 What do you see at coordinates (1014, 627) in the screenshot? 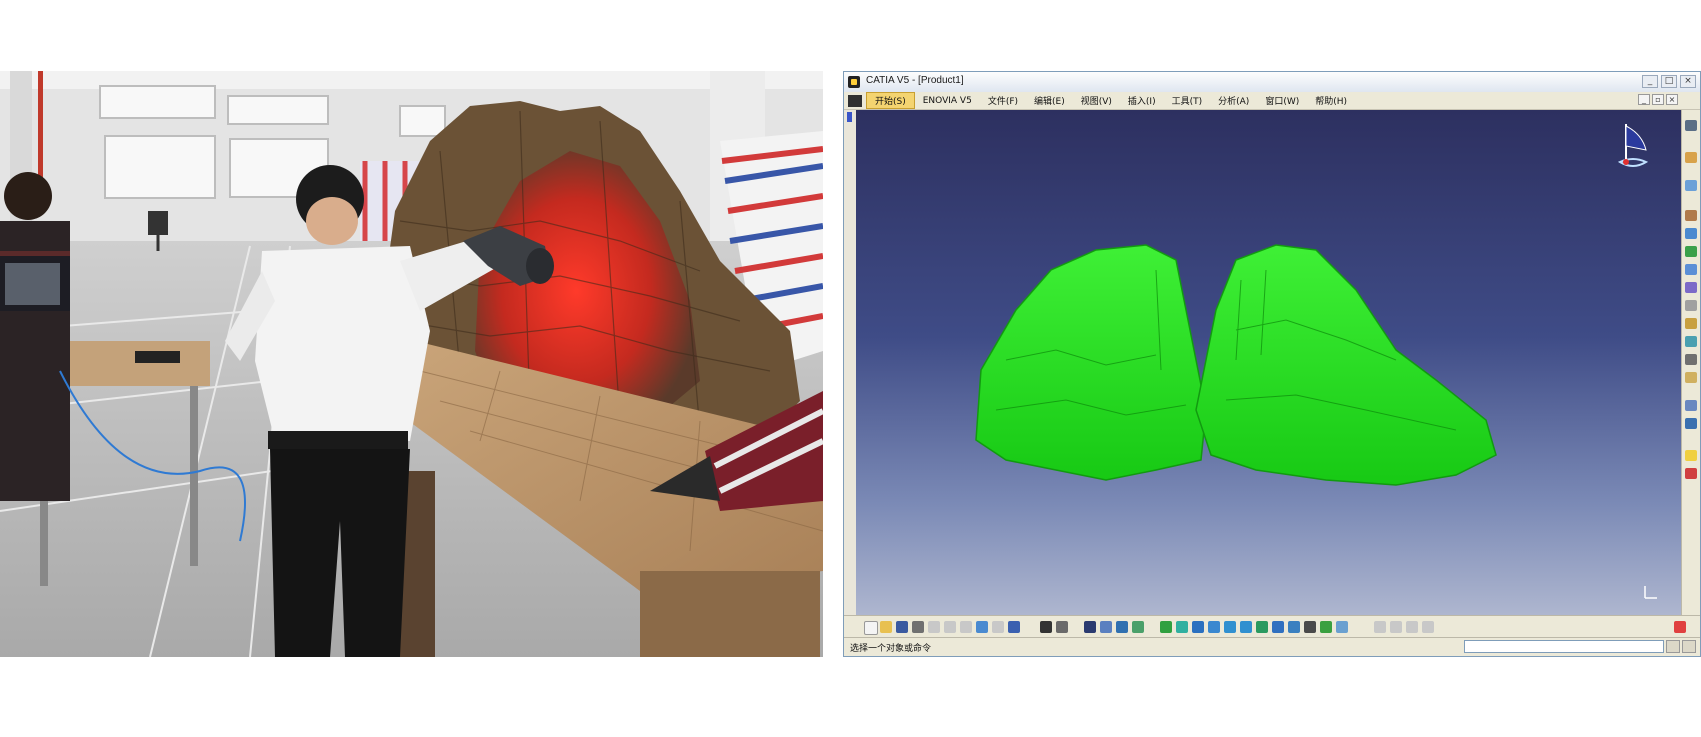
I see `help-icon` at bounding box center [1014, 627].